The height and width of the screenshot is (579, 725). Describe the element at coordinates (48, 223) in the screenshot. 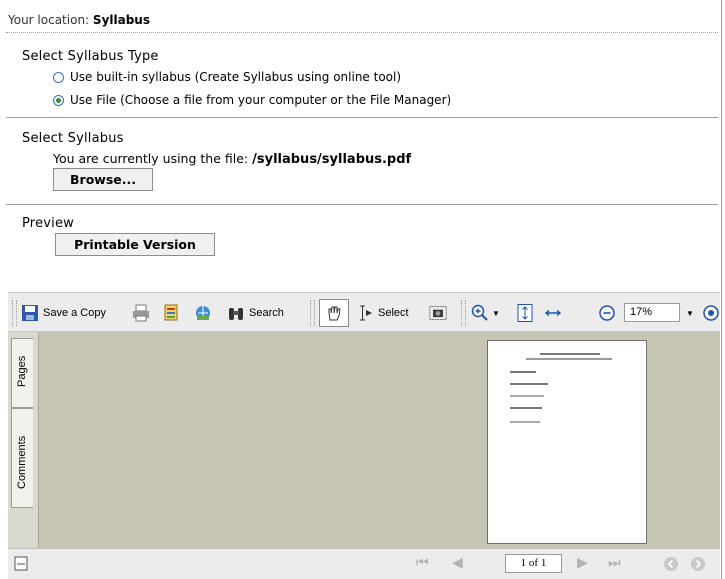

I see `preview-heading: Preview` at that location.